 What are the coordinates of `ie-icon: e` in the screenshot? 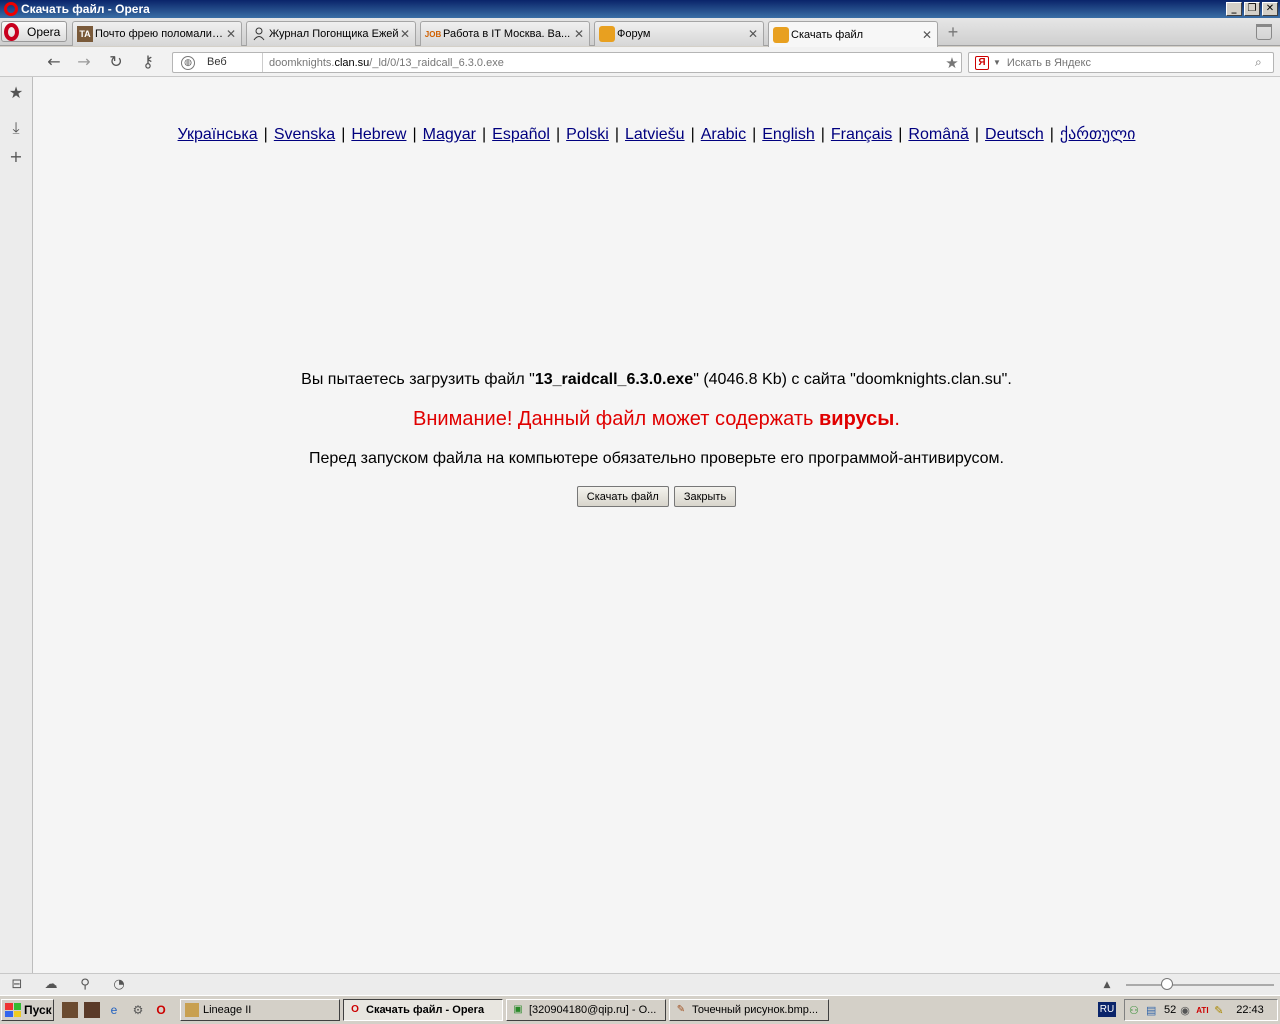 It's located at (114, 1010).